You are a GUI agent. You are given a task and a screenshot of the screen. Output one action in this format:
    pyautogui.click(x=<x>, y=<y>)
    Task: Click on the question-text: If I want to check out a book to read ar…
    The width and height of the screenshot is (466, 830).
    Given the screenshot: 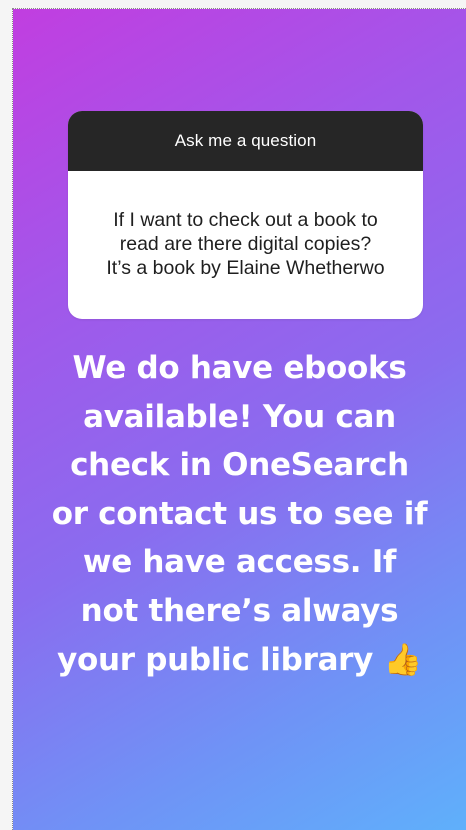 What is the action you would take?
    pyautogui.click(x=245, y=244)
    